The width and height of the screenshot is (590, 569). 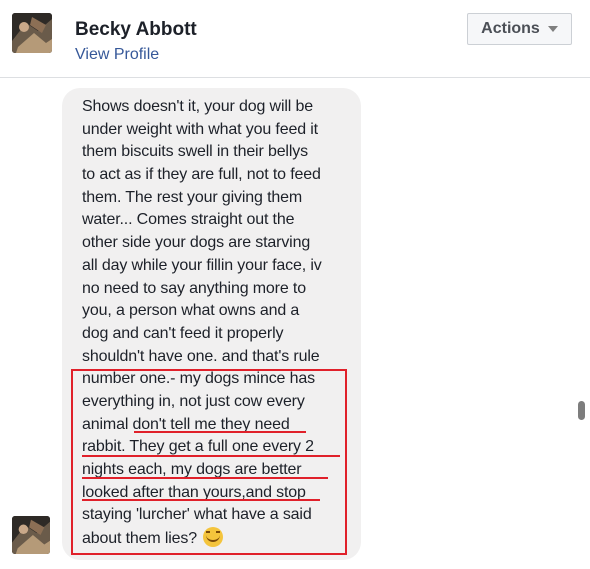 What do you see at coordinates (201, 356) in the screenshot?
I see `message-line: shouldn't have one. and that's rule` at bounding box center [201, 356].